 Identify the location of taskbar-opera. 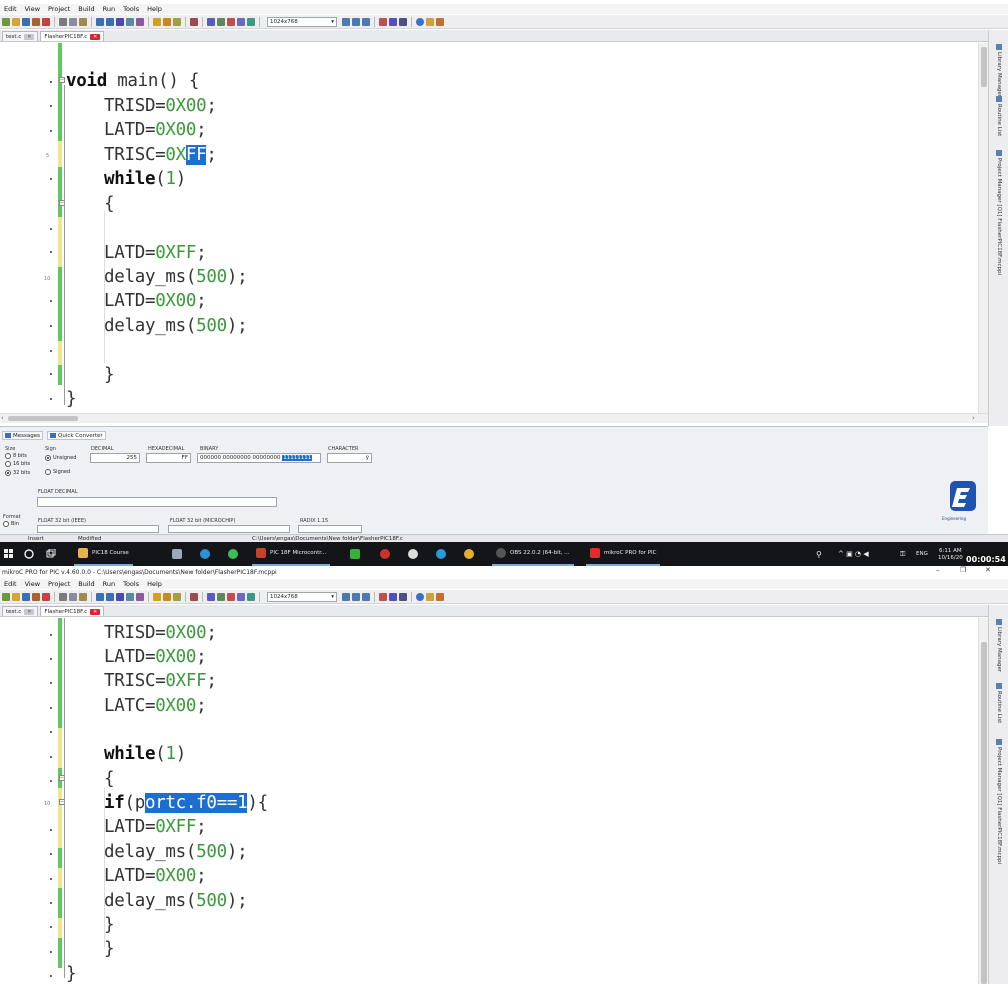
(385, 554).